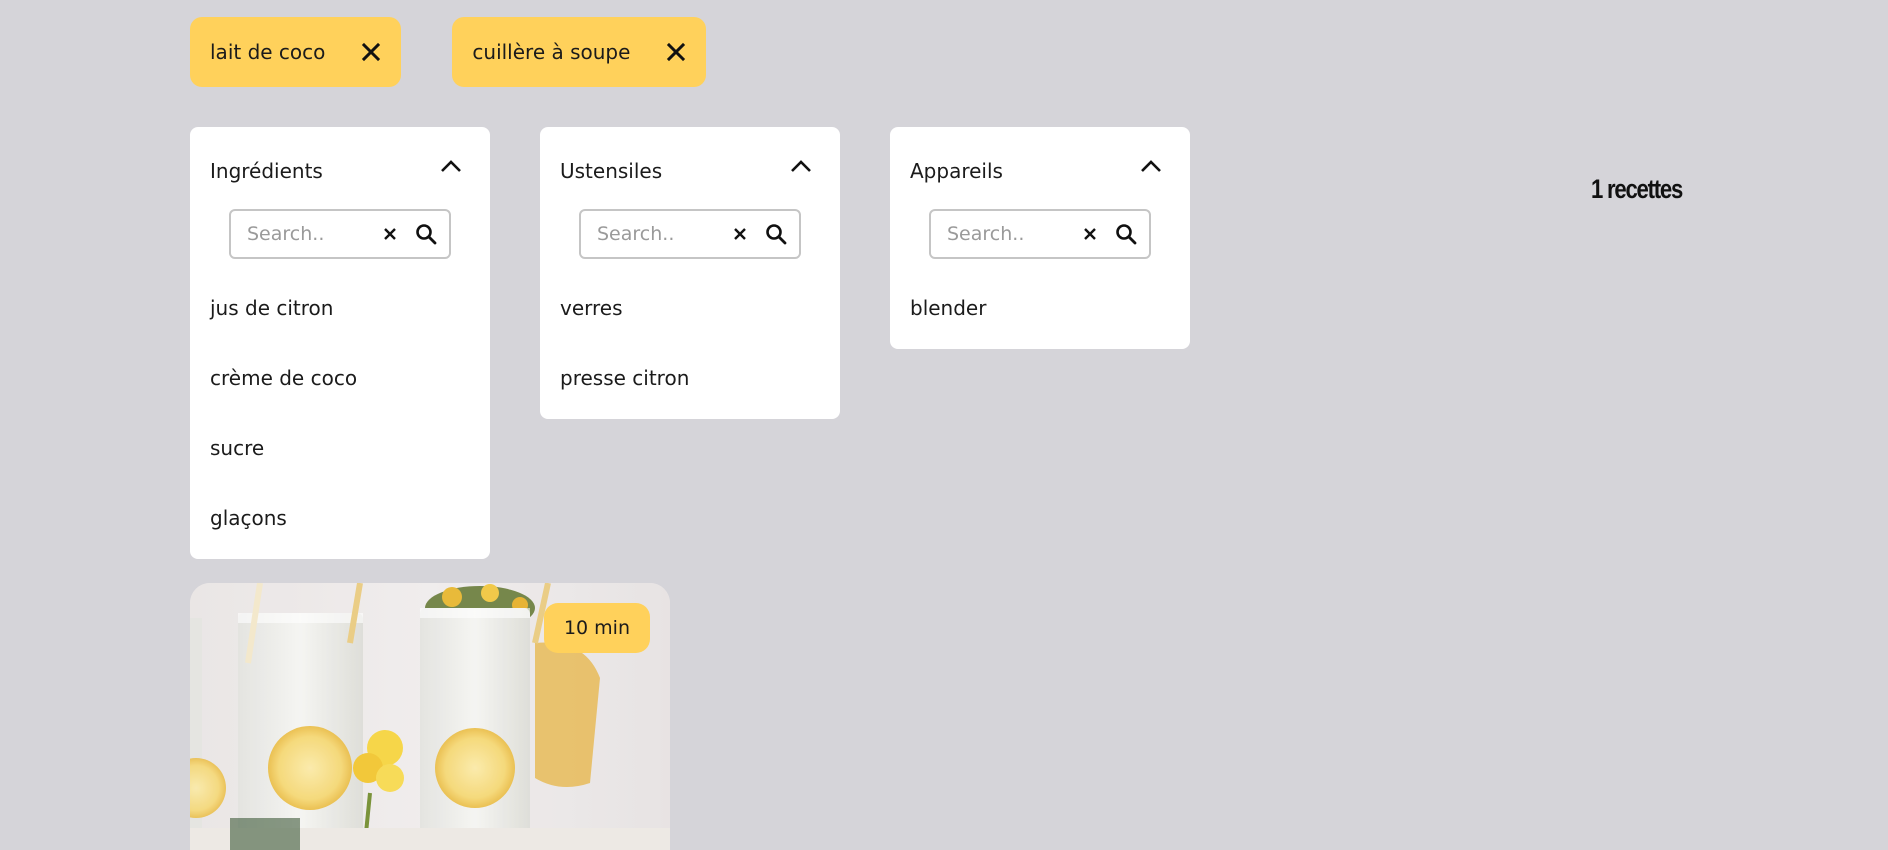  What do you see at coordinates (266, 171) in the screenshot?
I see `dropdown-title: Ingrédients` at bounding box center [266, 171].